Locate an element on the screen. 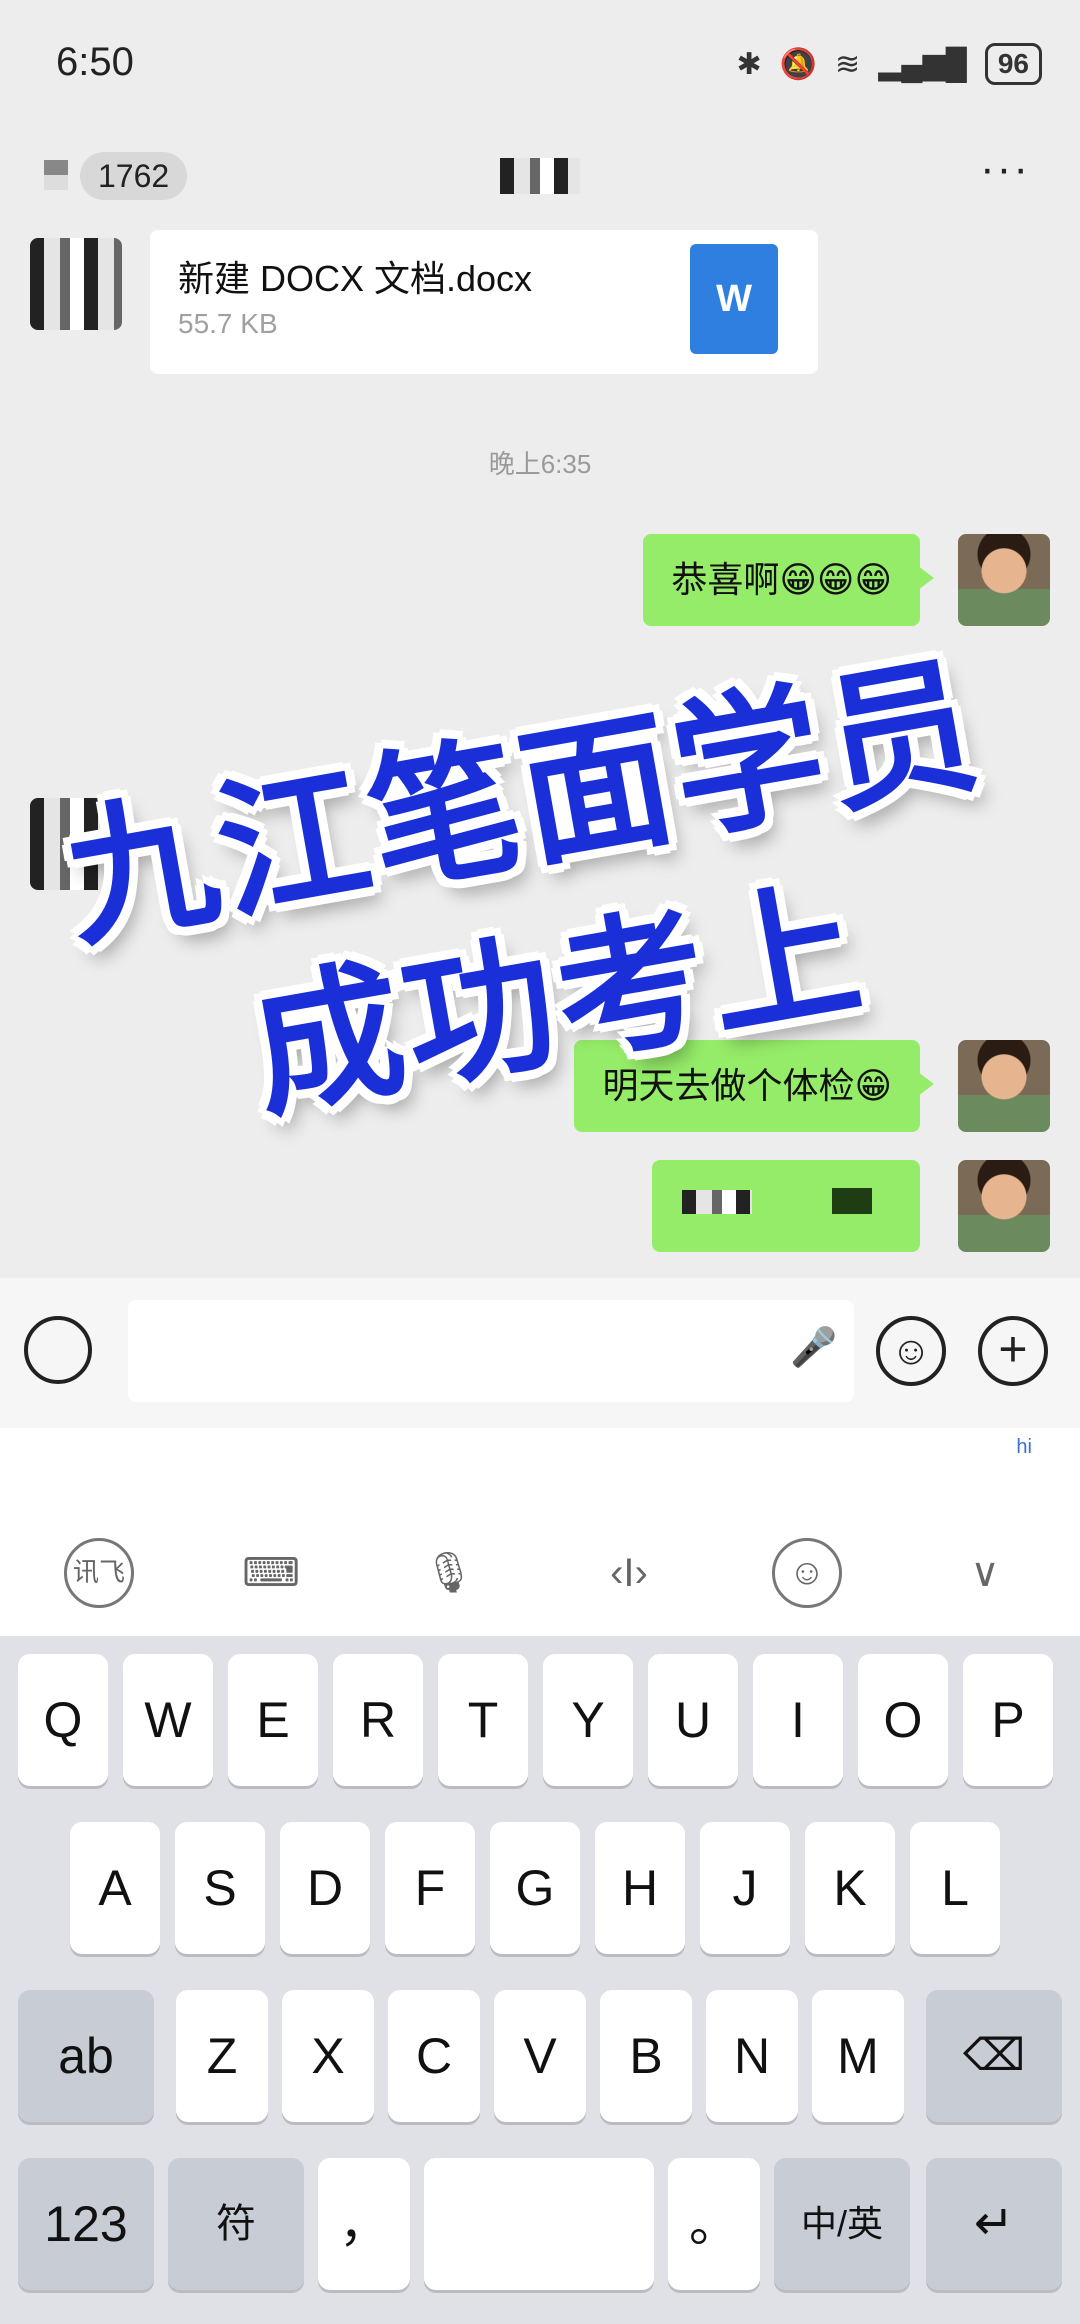  more-actions-button: + is located at coordinates (1013, 1351).